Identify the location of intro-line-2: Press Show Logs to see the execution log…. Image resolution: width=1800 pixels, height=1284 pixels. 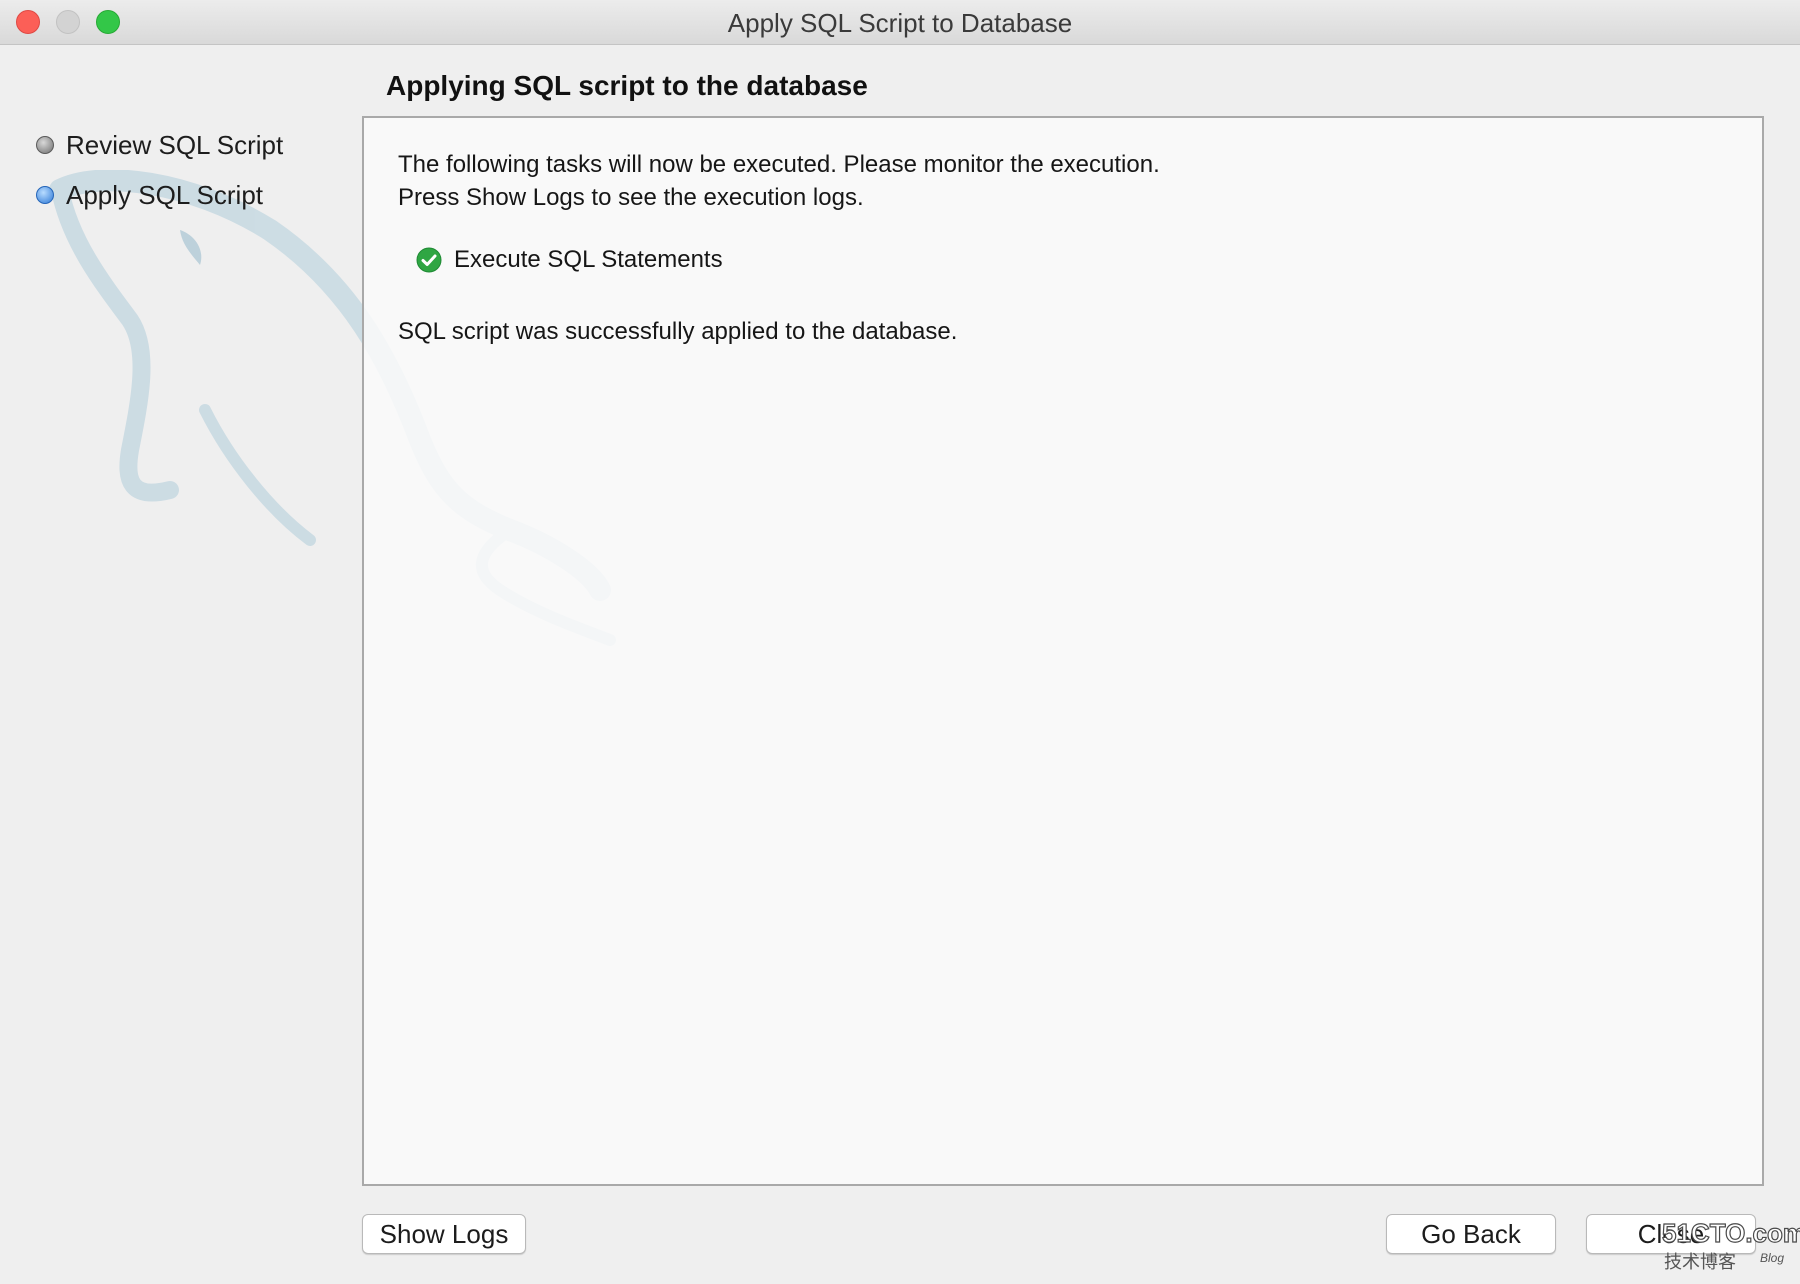
(631, 197).